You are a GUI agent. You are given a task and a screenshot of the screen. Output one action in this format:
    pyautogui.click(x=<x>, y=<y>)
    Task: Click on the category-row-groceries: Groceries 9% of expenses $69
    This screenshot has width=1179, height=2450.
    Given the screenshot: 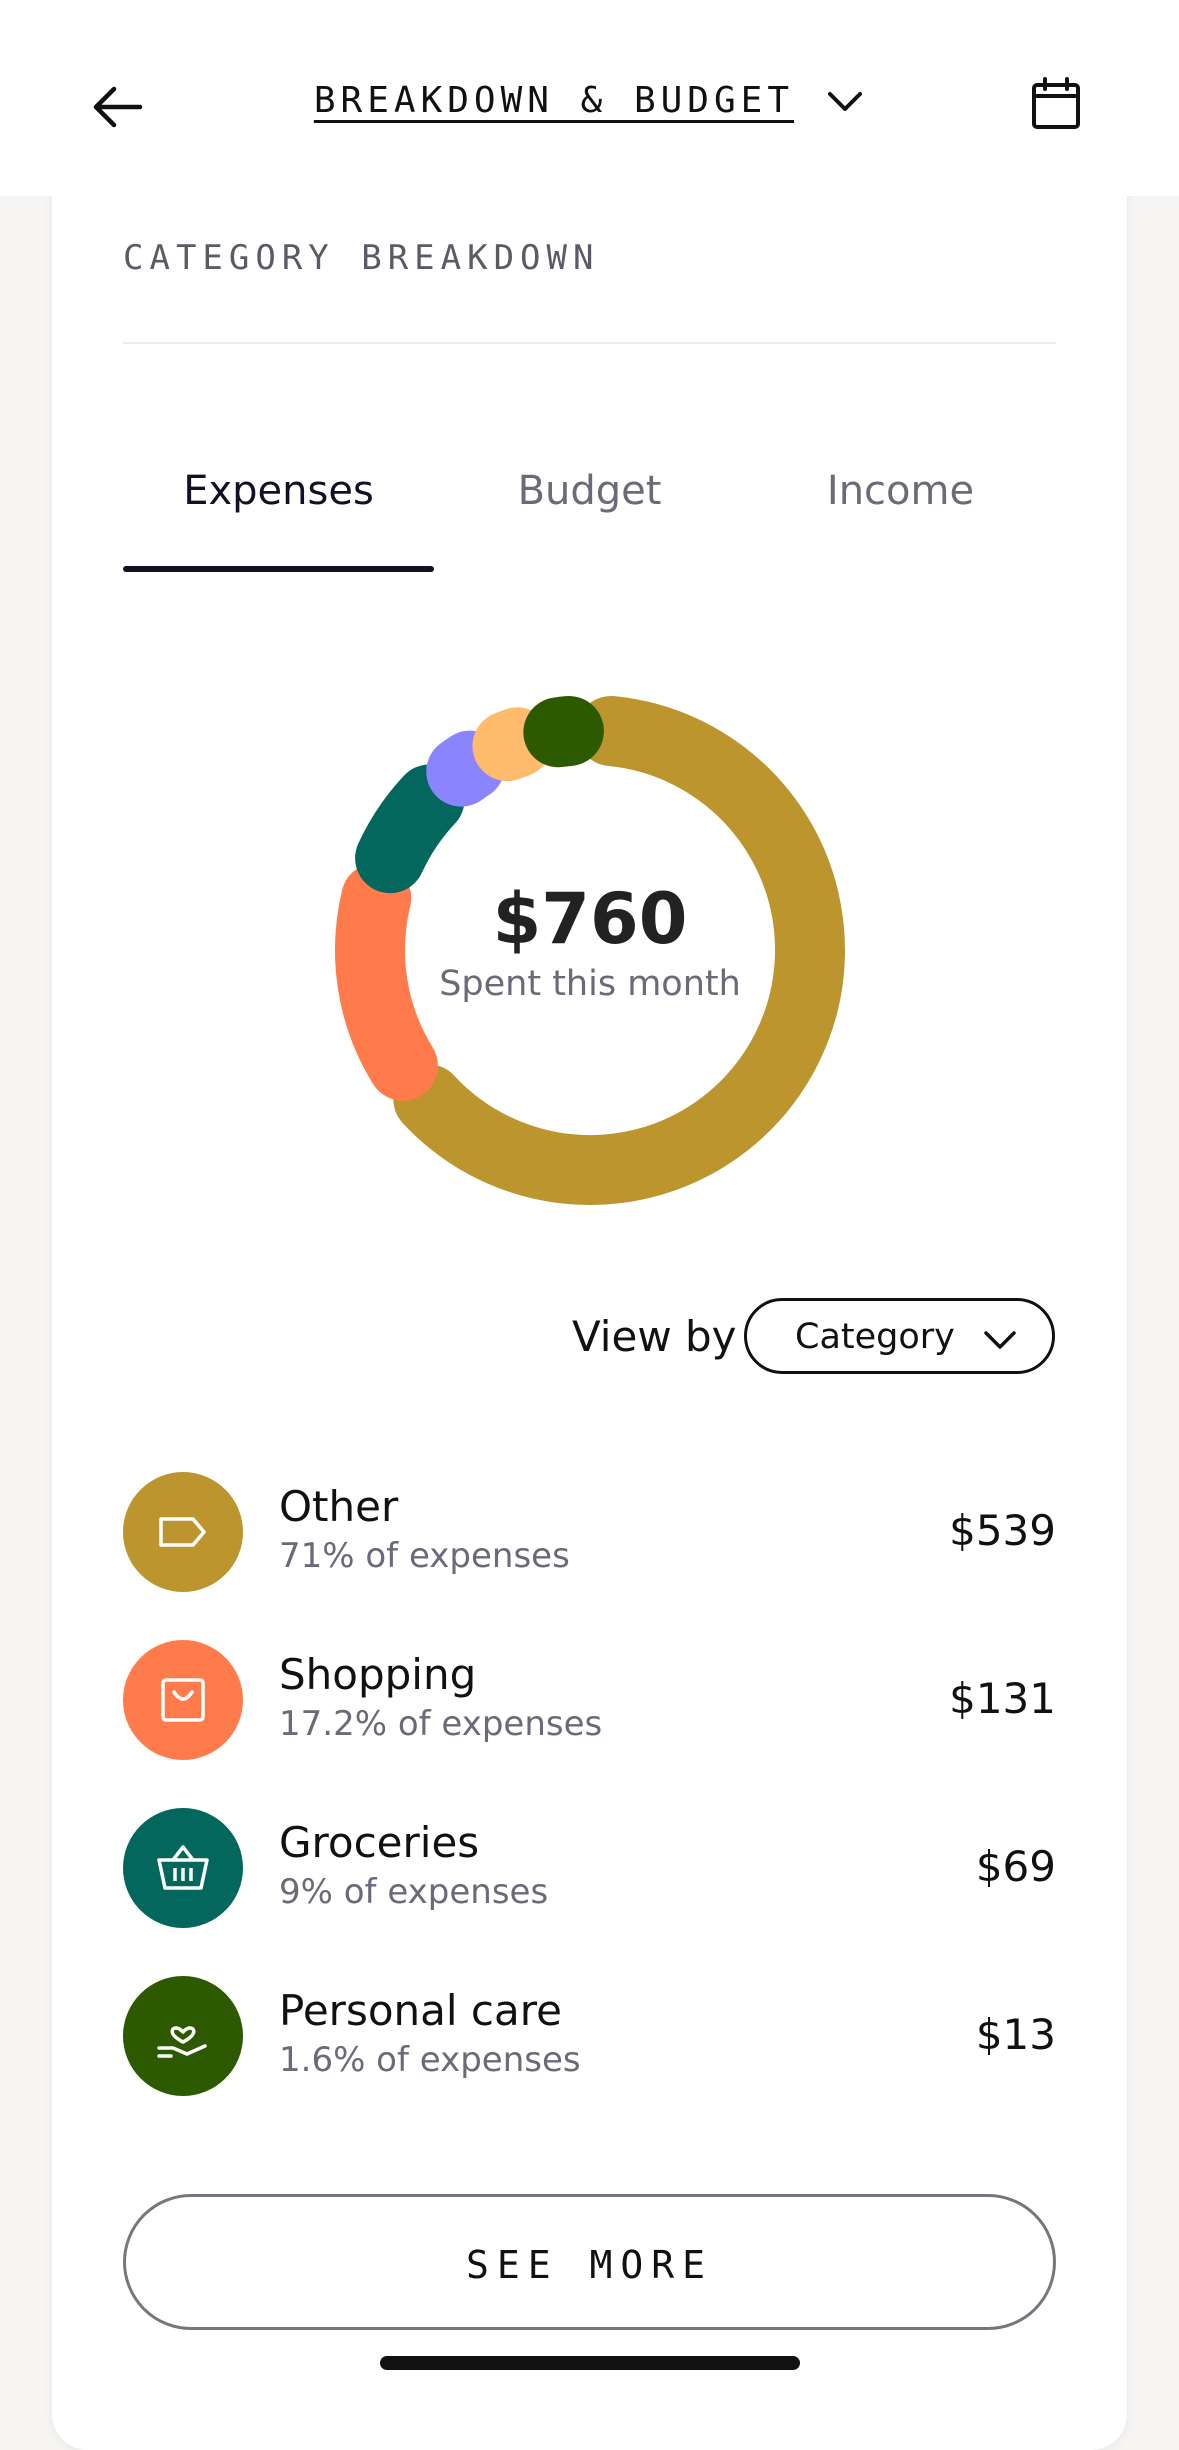 What is the action you would take?
    pyautogui.click(x=589, y=1870)
    